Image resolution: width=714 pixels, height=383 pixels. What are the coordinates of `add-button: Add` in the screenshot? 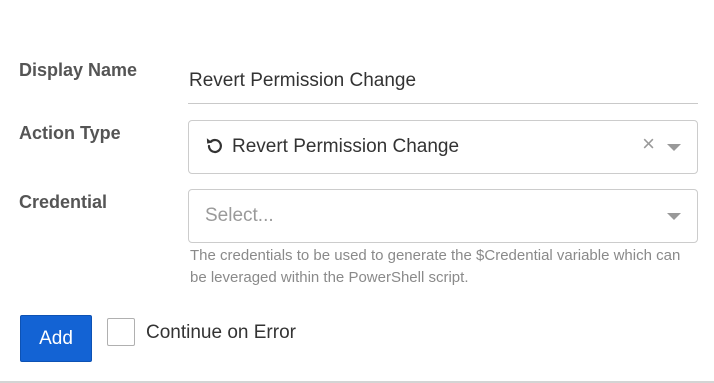 It's located at (56, 338).